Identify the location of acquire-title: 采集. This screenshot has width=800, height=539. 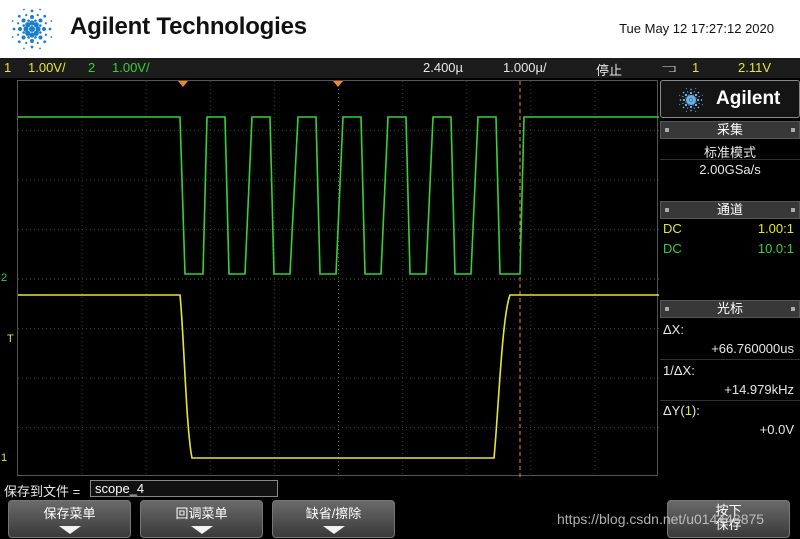
(729, 129).